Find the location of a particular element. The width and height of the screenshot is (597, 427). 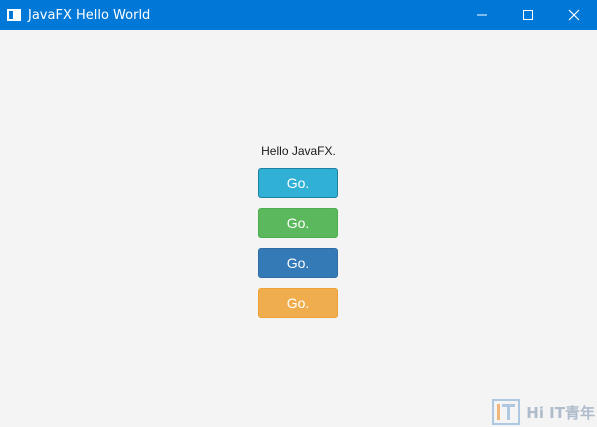

go-button-warning: Go. is located at coordinates (298, 303).